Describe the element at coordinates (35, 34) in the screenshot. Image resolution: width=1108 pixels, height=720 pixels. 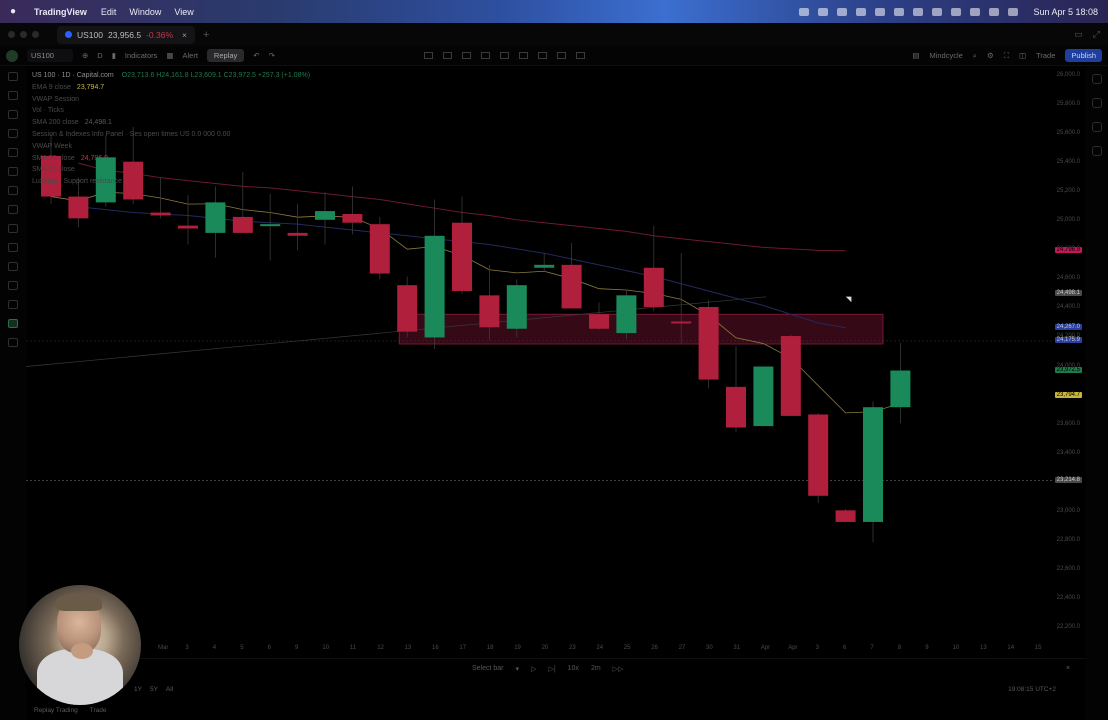
I see `zoom-window-button` at that location.